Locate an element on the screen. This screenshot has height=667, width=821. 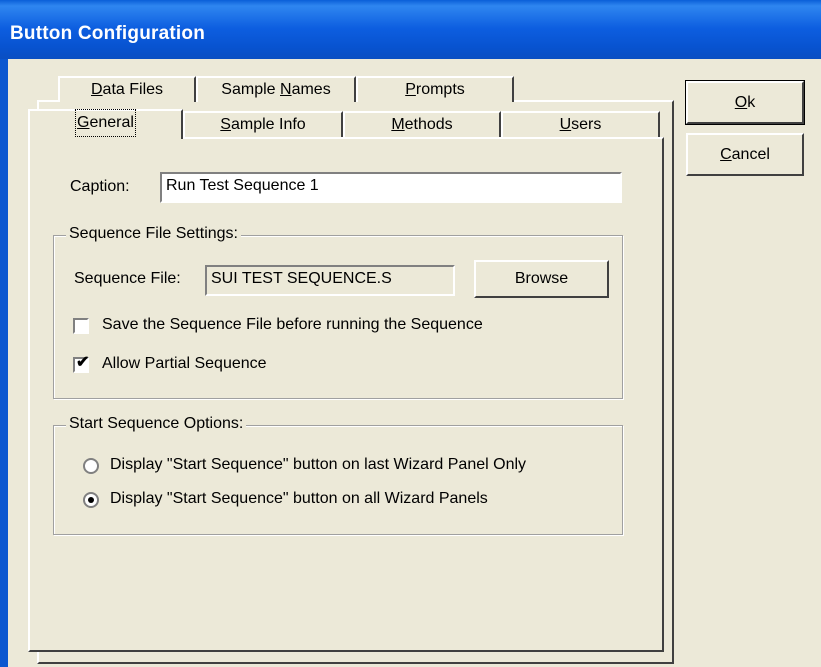
title-bar: Button Configuration is located at coordinates (410, 29).